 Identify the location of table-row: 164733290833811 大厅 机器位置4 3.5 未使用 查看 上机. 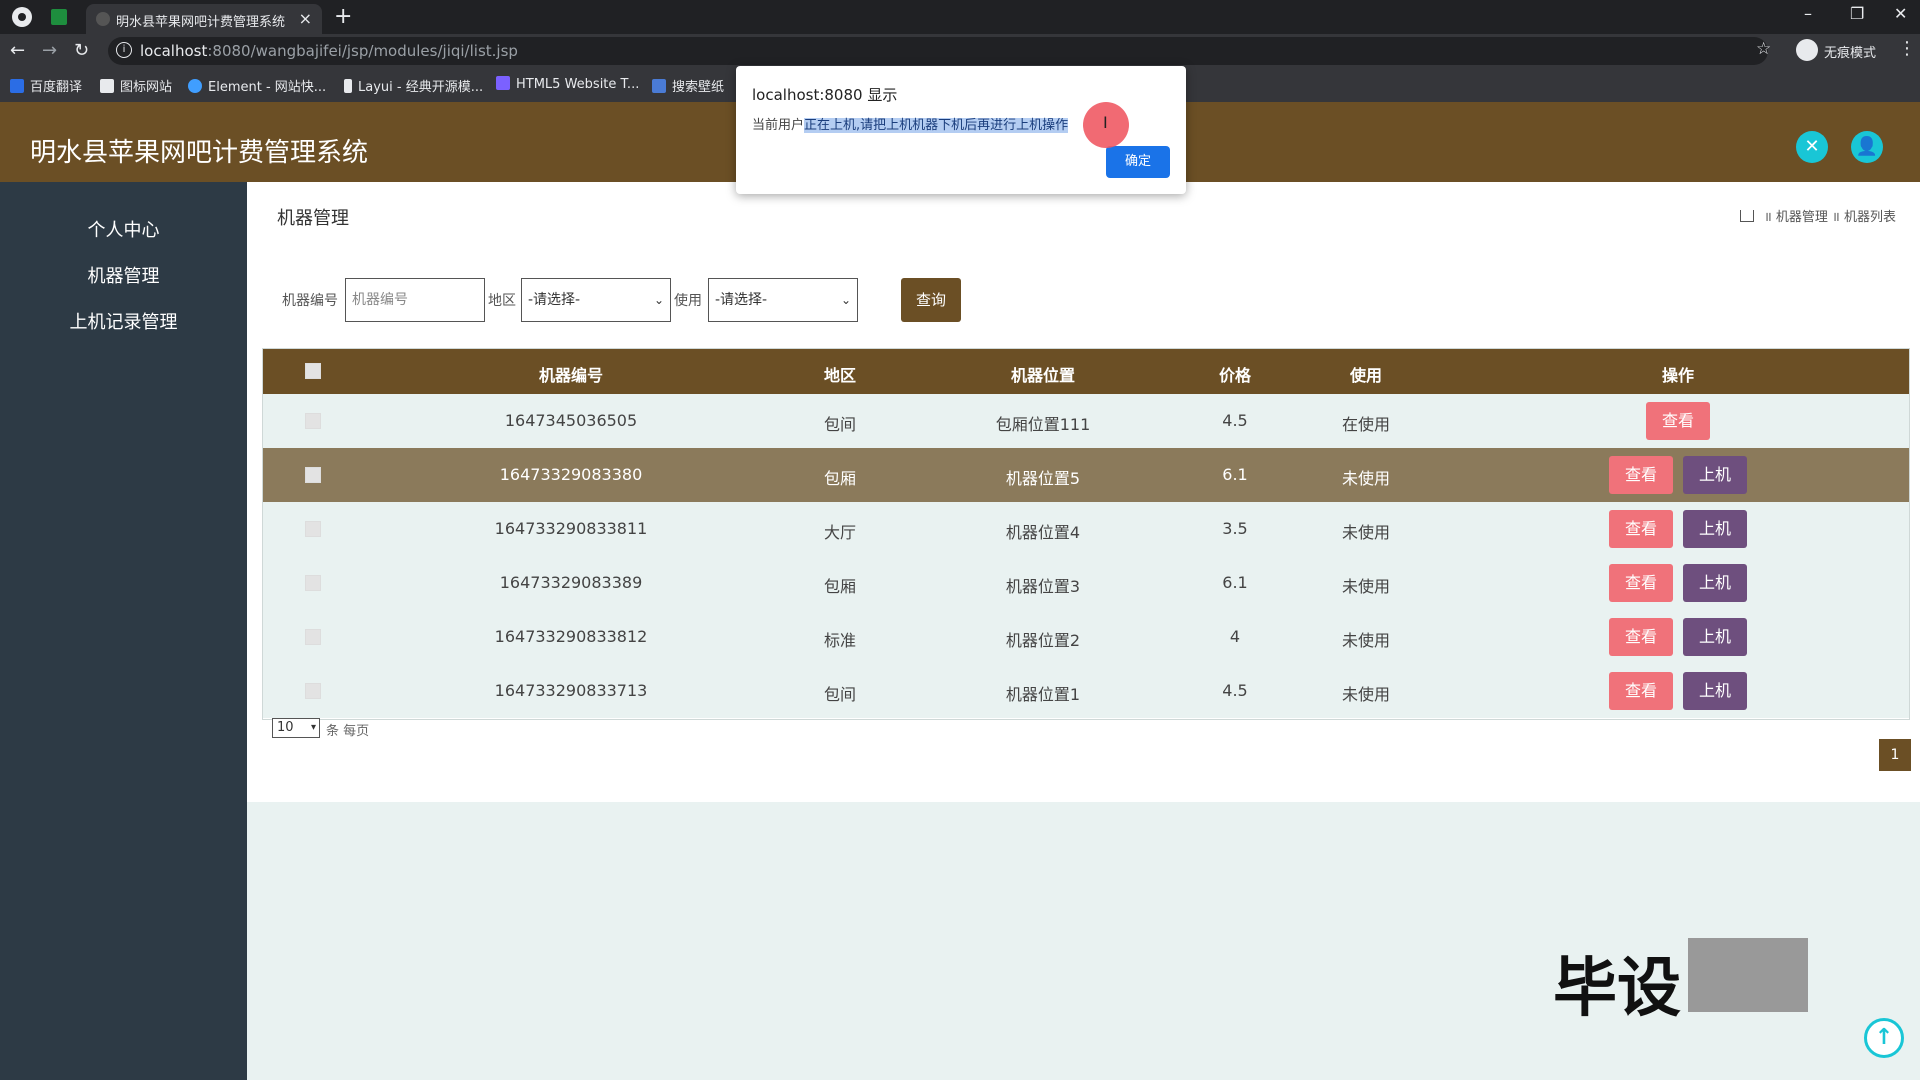
(1086, 529).